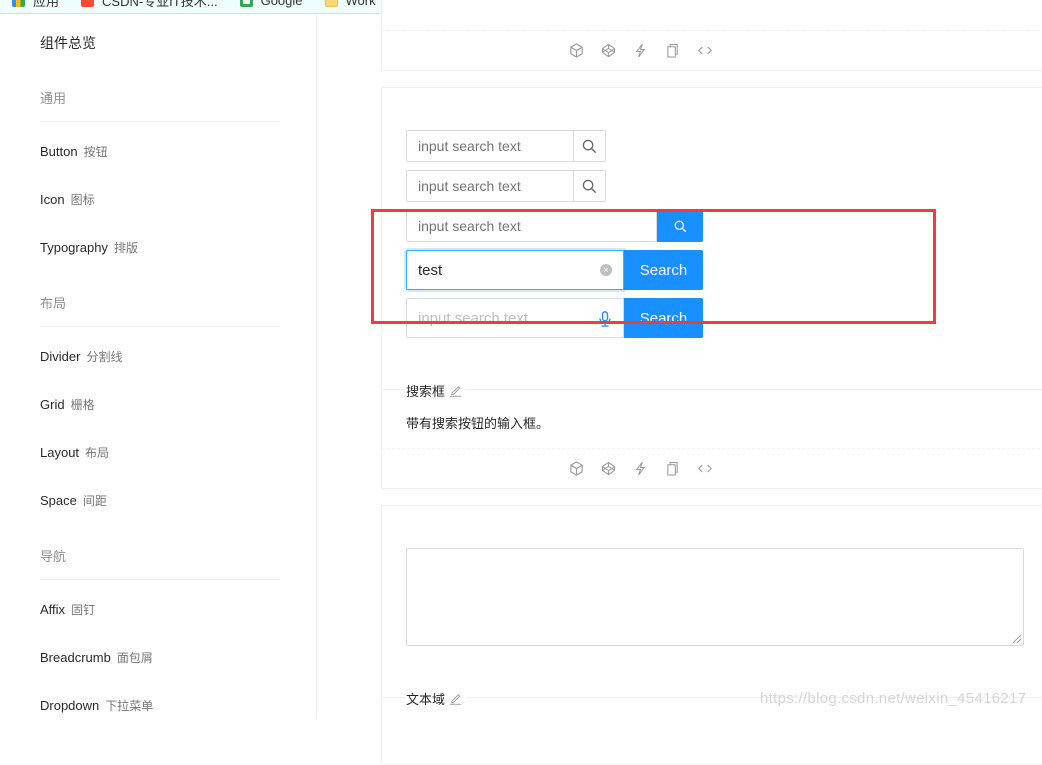  Describe the element at coordinates (711, 389) in the screenshot. I see `demo-title-divider` at that location.